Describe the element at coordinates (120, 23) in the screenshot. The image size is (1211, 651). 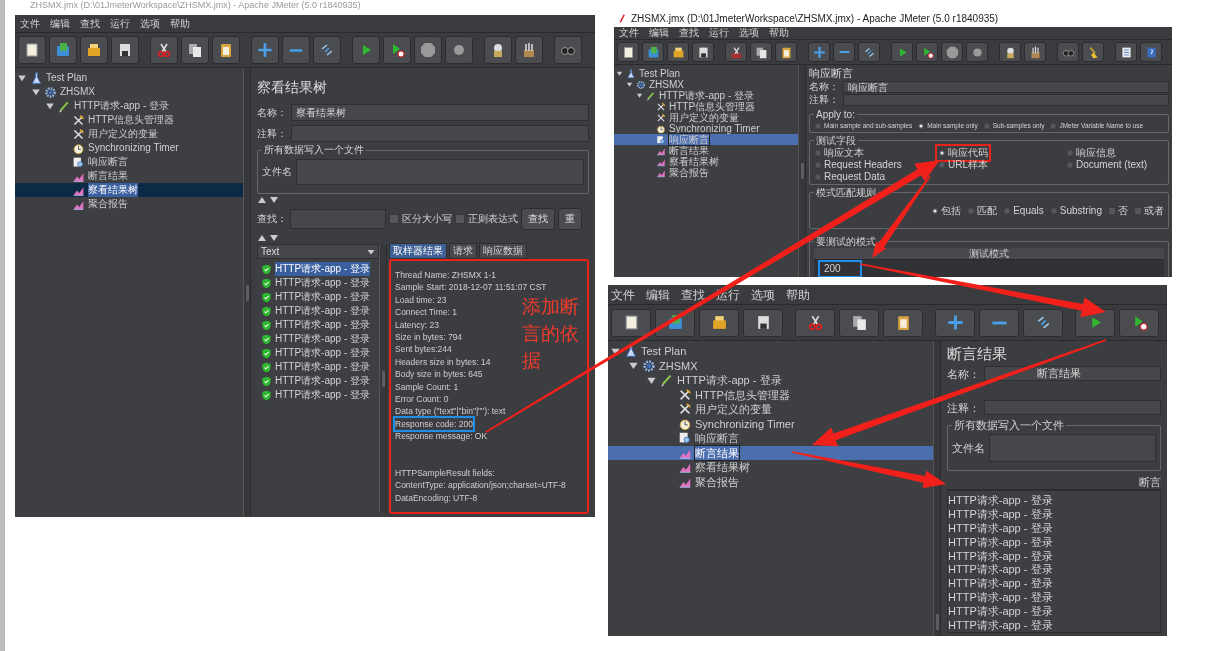
I see `menu-item: 运行` at that location.